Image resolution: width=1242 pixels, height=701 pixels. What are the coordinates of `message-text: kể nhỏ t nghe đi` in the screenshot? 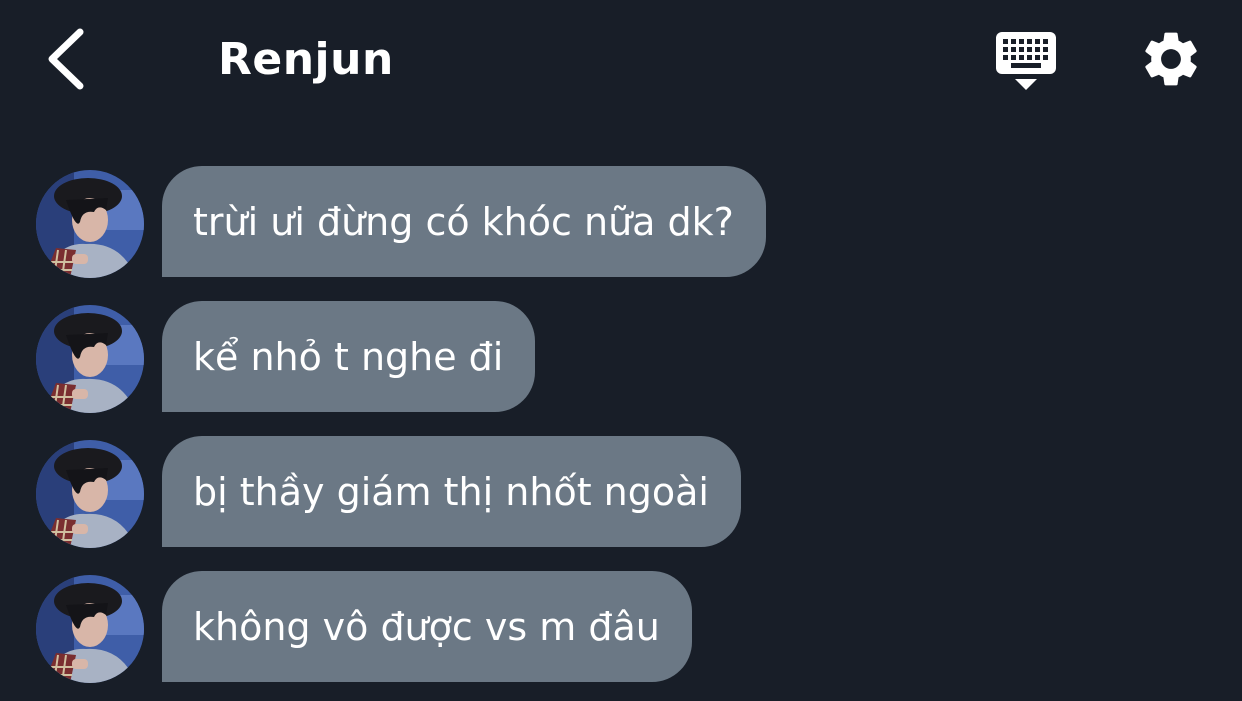 It's located at (348, 356).